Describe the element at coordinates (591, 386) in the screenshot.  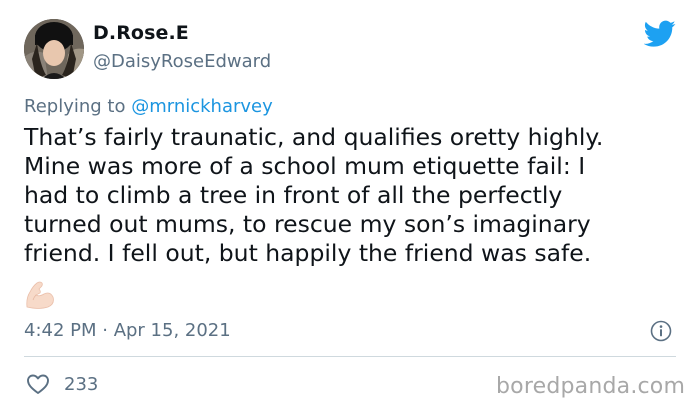
I see `source-watermark: boredpanda.com` at that location.